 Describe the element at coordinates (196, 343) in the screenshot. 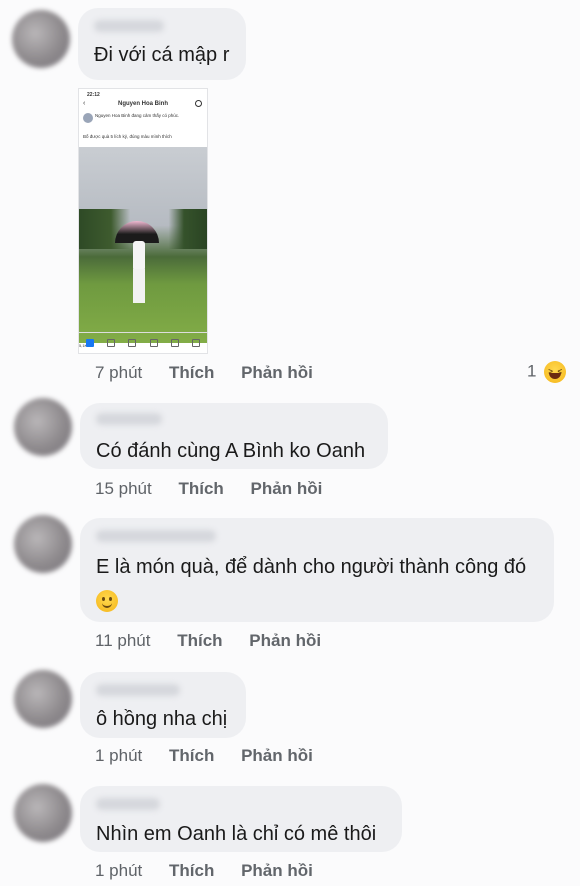

I see `menu-icon` at that location.